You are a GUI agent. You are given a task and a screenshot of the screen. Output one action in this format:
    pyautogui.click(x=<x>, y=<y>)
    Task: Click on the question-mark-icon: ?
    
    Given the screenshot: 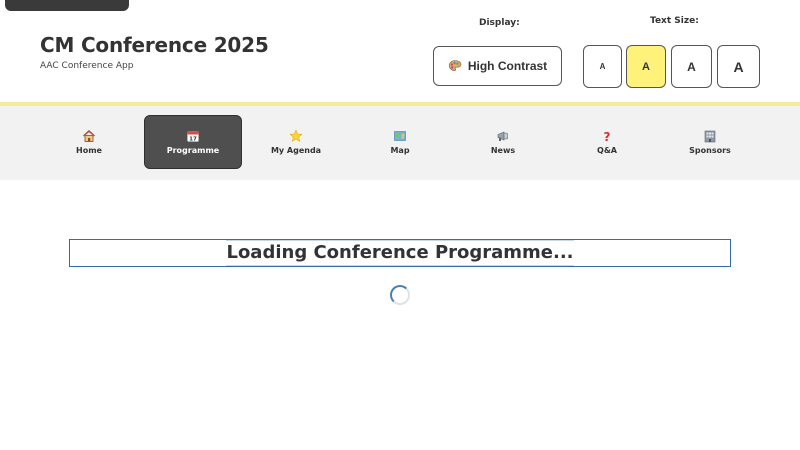 What is the action you would take?
    pyautogui.click(x=607, y=136)
    